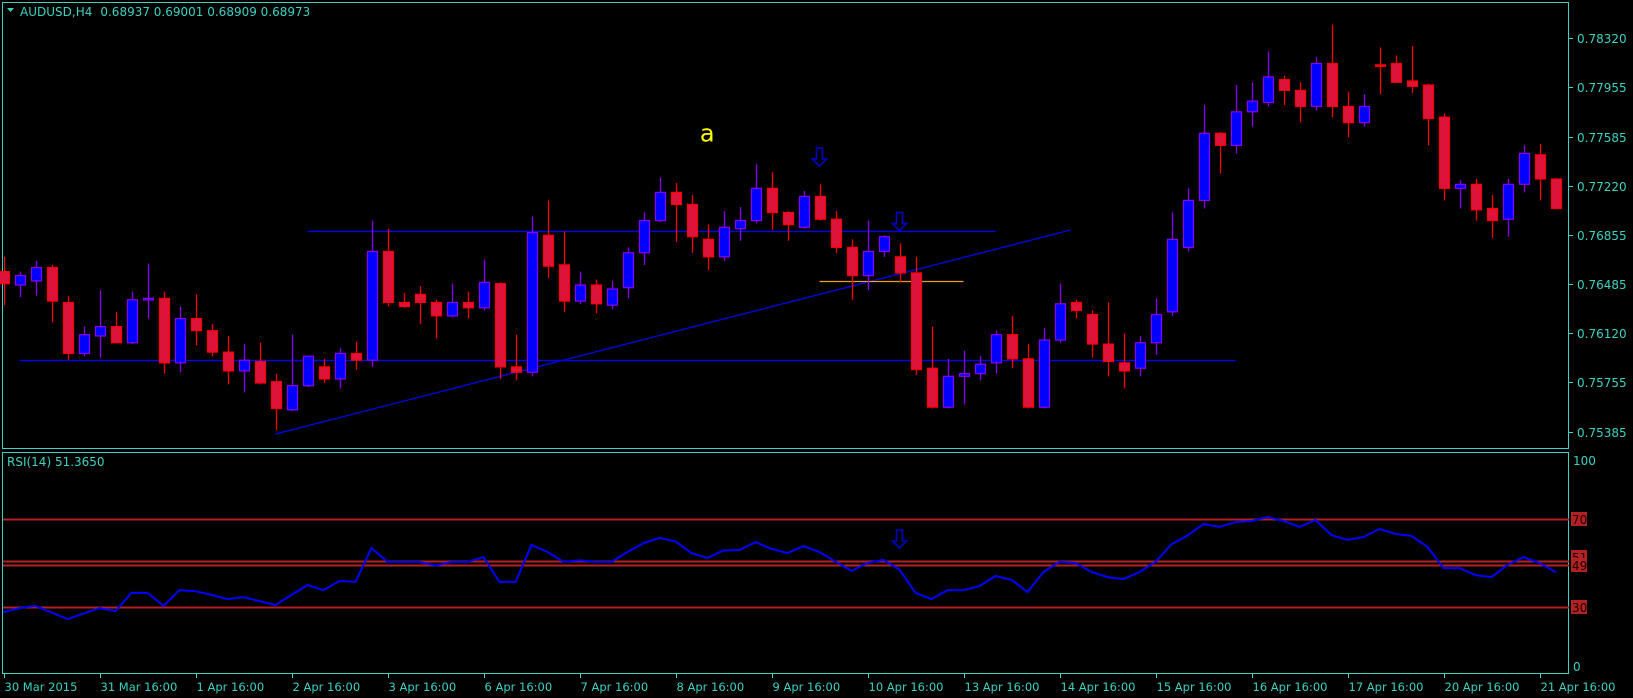  What do you see at coordinates (1578, 687) in the screenshot?
I see `time-tick-label: 21 Apr 16:00` at bounding box center [1578, 687].